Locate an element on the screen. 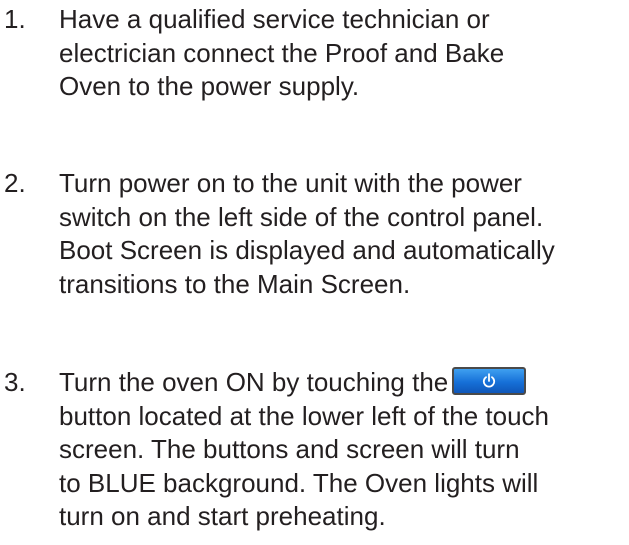 The width and height of the screenshot is (629, 545). power-icon is located at coordinates (489, 380).